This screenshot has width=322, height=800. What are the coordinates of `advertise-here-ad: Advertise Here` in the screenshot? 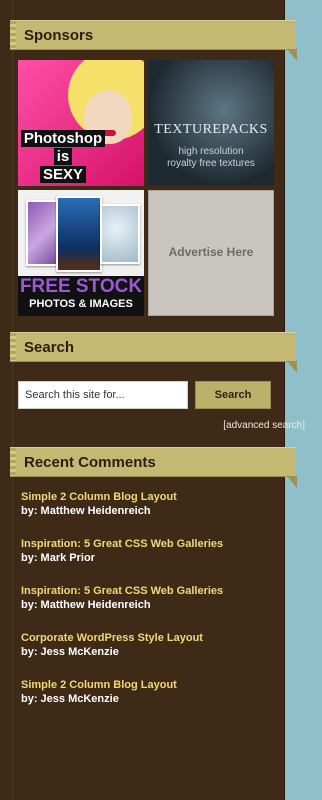 It's located at (211, 253).